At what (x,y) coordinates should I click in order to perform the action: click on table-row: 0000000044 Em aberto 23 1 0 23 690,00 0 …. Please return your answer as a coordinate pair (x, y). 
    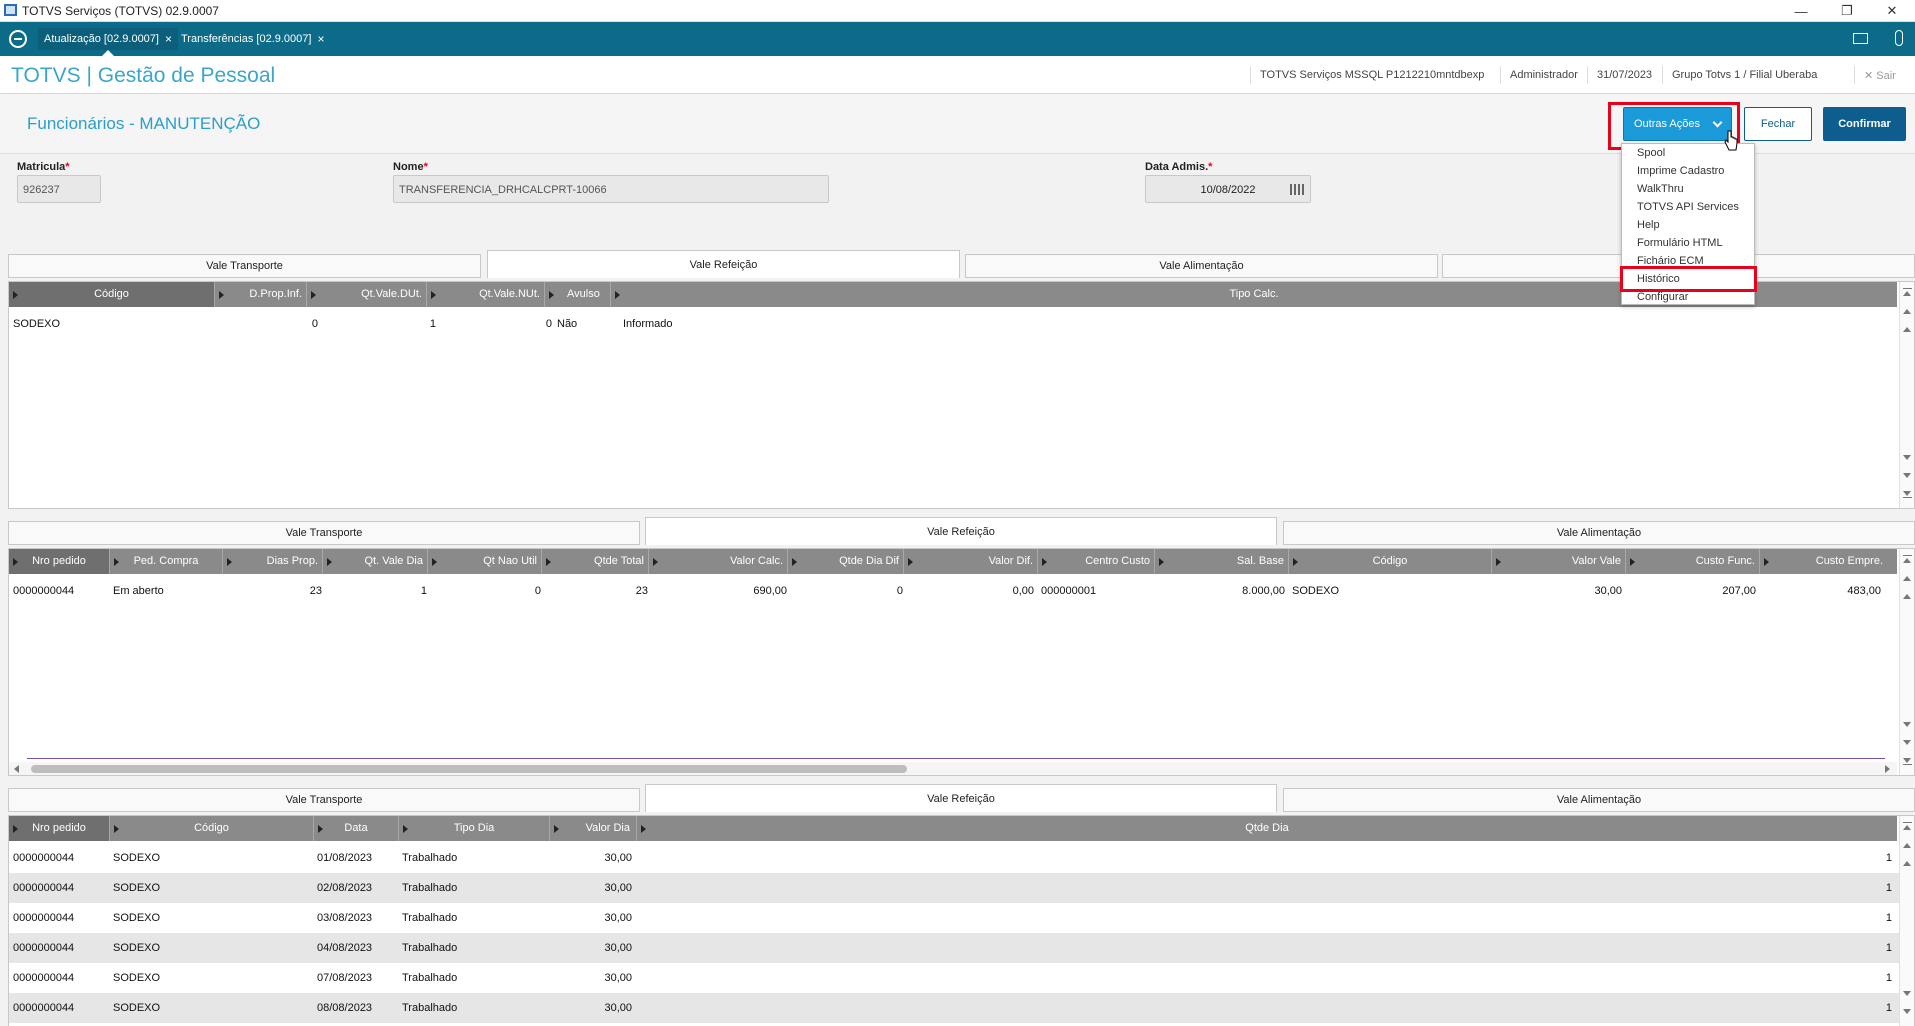
    Looking at the image, I should click on (961, 591).